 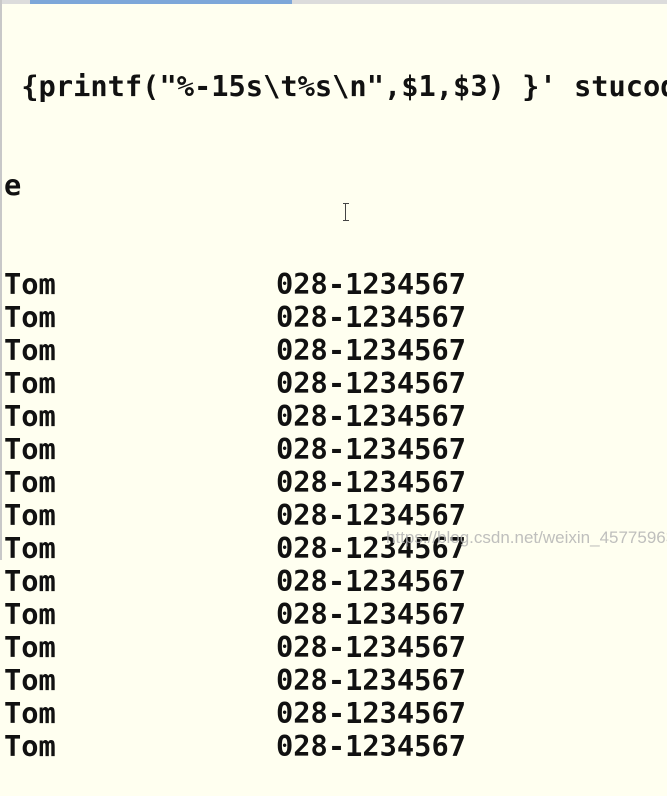 What do you see at coordinates (1, 280) in the screenshot?
I see `window-border` at bounding box center [1, 280].